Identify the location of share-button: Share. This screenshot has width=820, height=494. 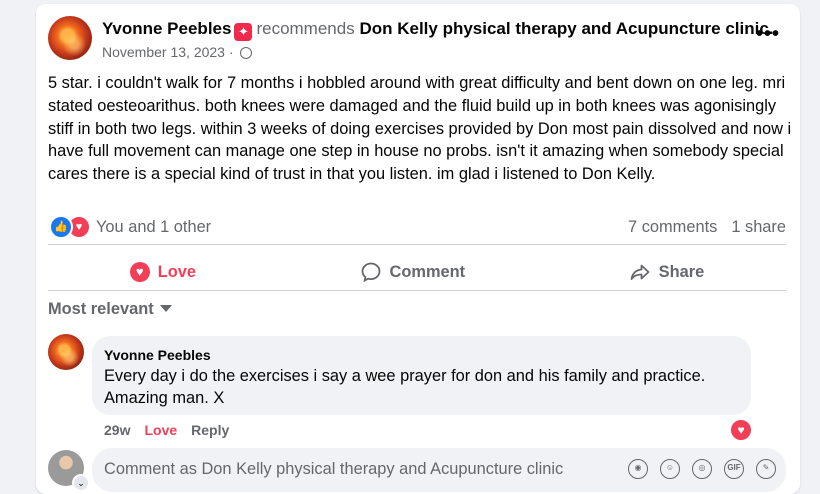
(667, 272).